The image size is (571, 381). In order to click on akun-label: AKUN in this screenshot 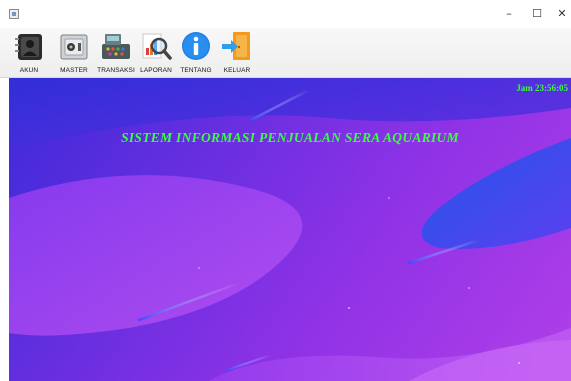, I will do `click(29, 70)`.